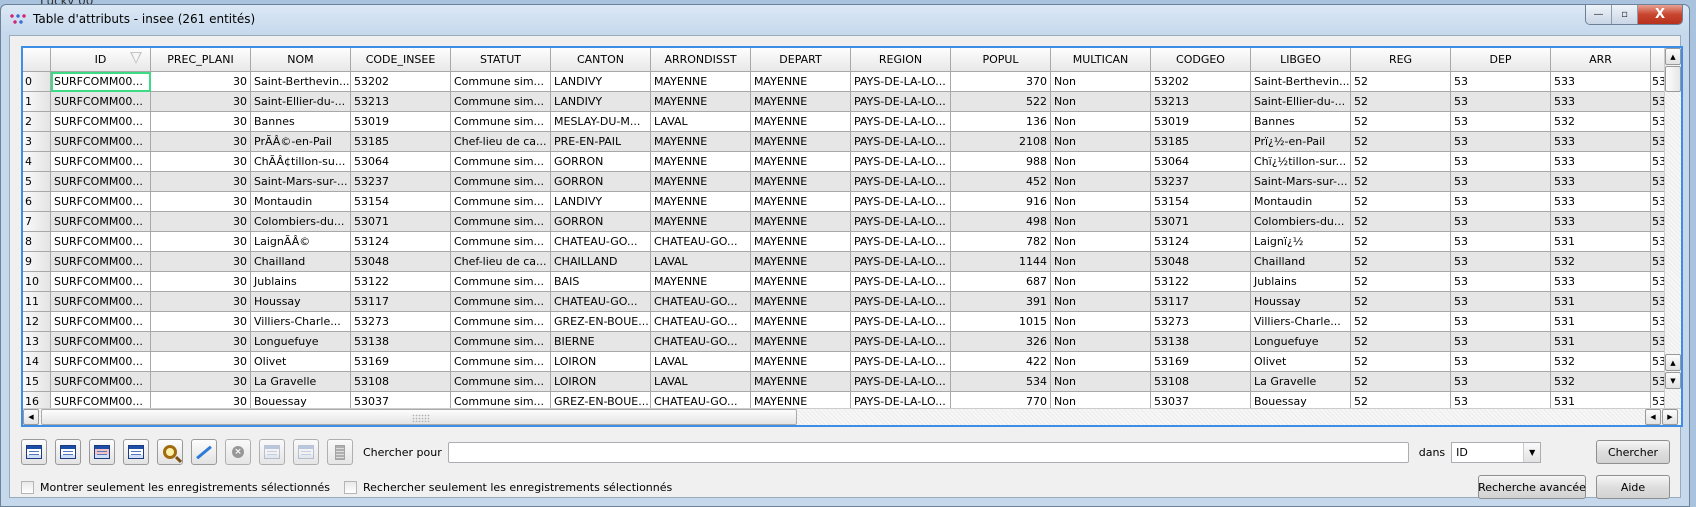 The image size is (1696, 507). Describe the element at coordinates (102, 452) in the screenshot. I see `invert-selection-button` at that location.